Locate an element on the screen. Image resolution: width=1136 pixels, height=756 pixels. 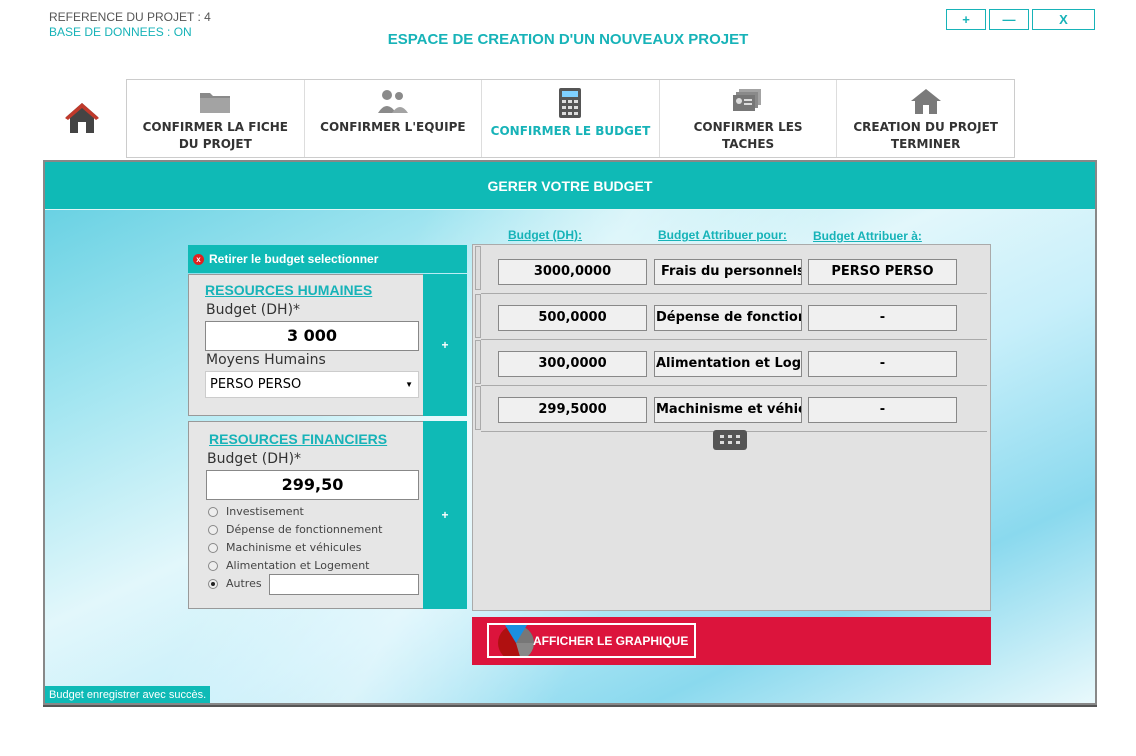
row-to: PERSO PERSO is located at coordinates (882, 272).